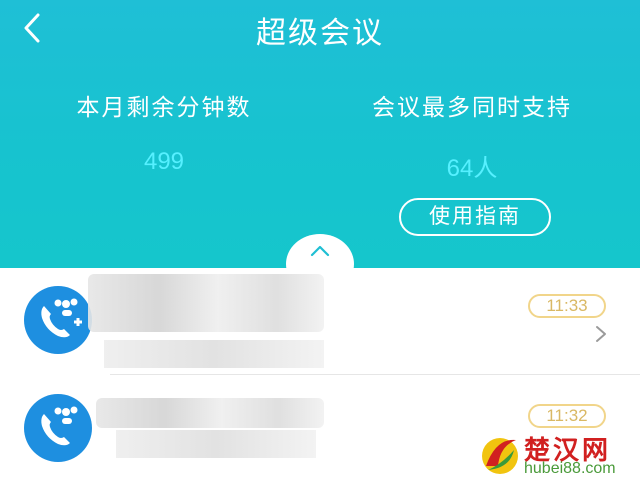  What do you see at coordinates (472, 108) in the screenshot?
I see `max-participants-label: 会议最多同时支持` at bounding box center [472, 108].